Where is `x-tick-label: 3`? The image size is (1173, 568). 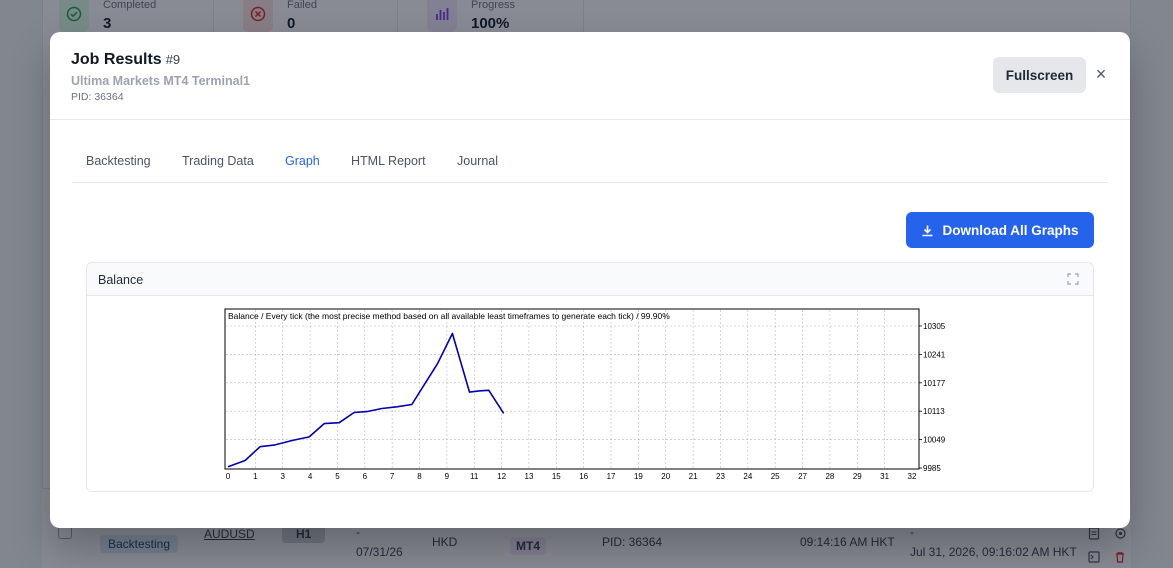
x-tick-label: 3 is located at coordinates (282, 476).